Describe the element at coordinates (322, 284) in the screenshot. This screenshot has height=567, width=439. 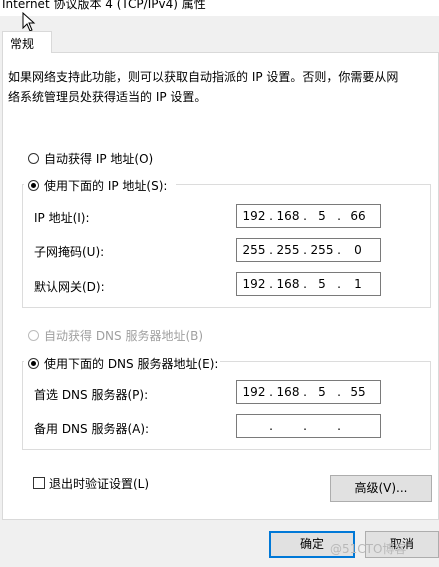
I see `gateway-octet-3: 5` at that location.